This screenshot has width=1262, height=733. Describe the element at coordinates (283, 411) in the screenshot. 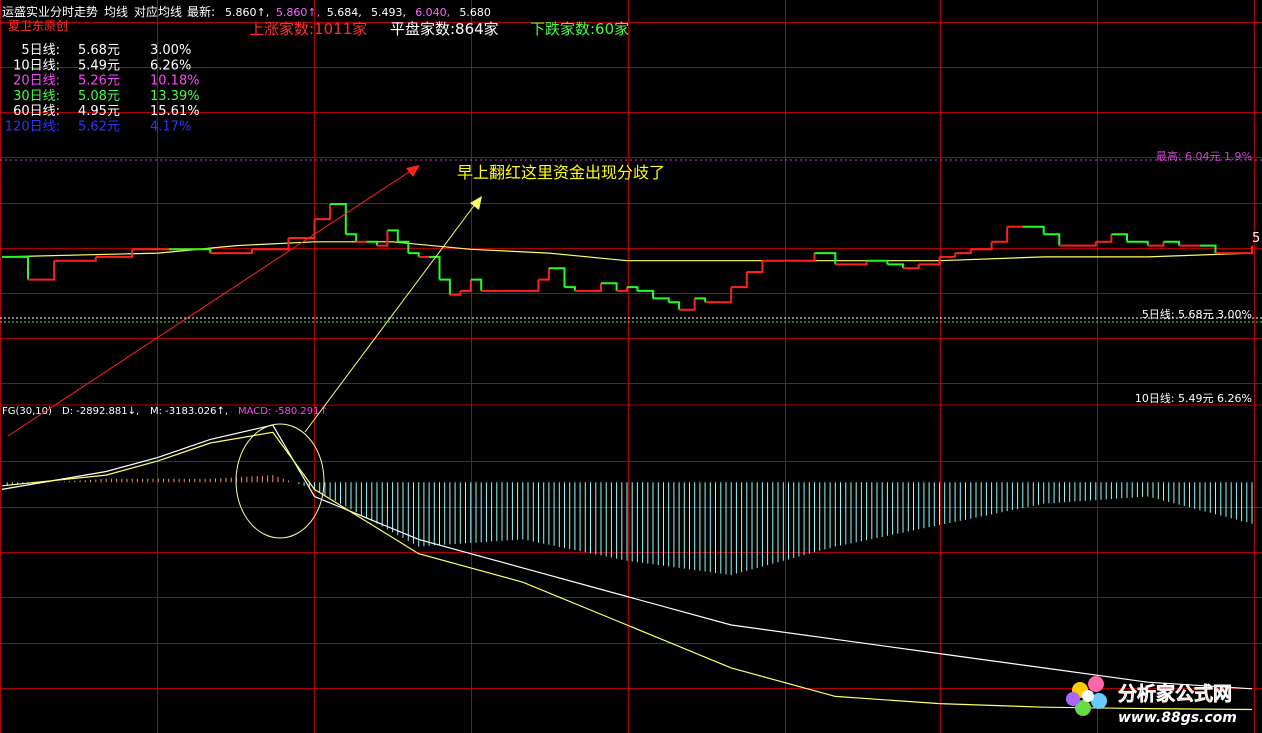

I see `indicator-macd: MACD: -580.291↑` at that location.